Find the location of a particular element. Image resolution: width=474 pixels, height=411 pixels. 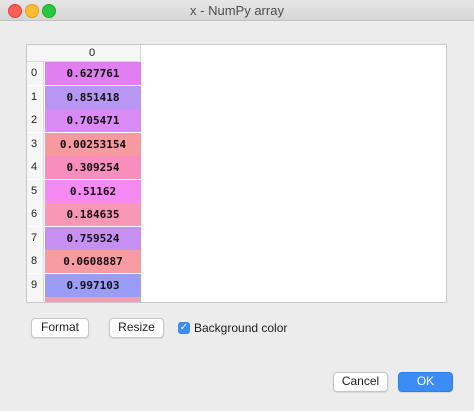

table-corner is located at coordinates (36, 53).